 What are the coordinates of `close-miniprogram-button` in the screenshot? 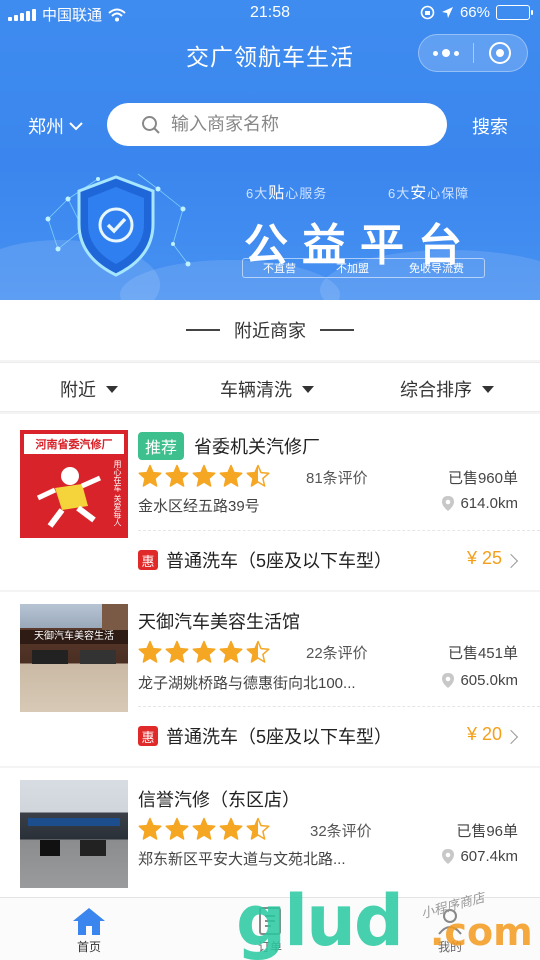 It's located at (501, 53).